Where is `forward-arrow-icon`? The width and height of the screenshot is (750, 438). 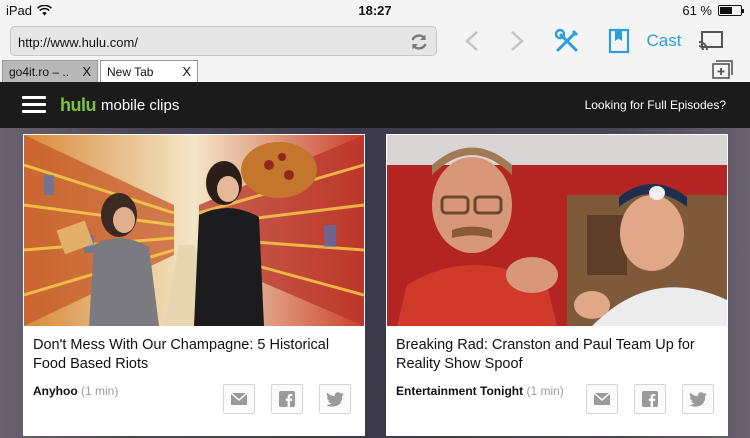
forward-arrow-icon is located at coordinates (517, 41).